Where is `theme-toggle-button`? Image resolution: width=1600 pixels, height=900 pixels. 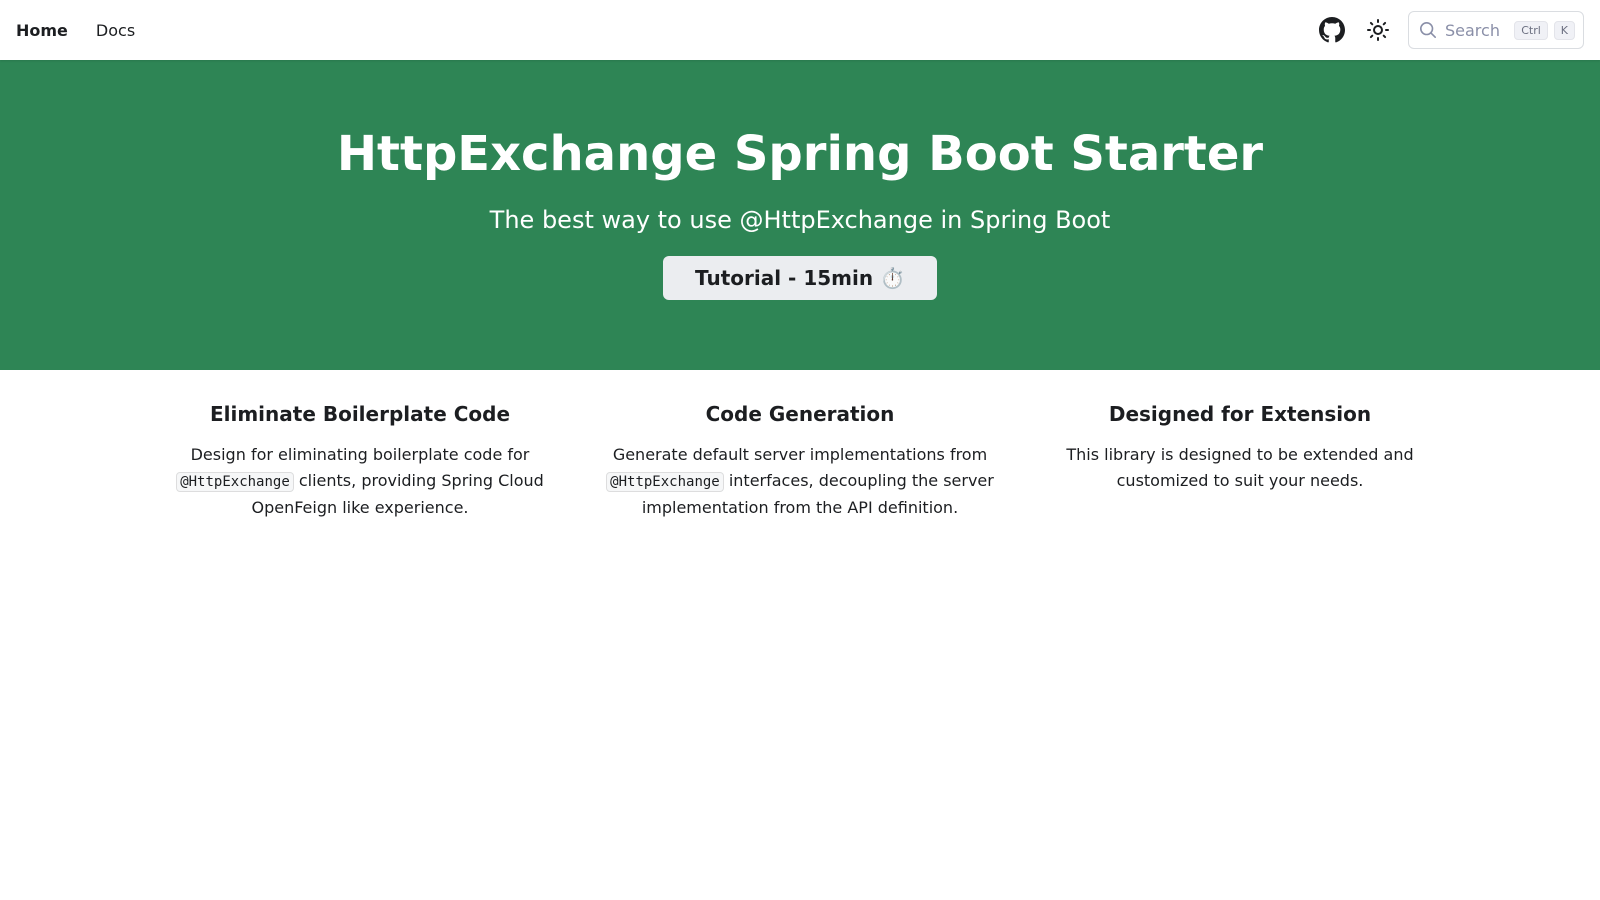 theme-toggle-button is located at coordinates (1378, 30).